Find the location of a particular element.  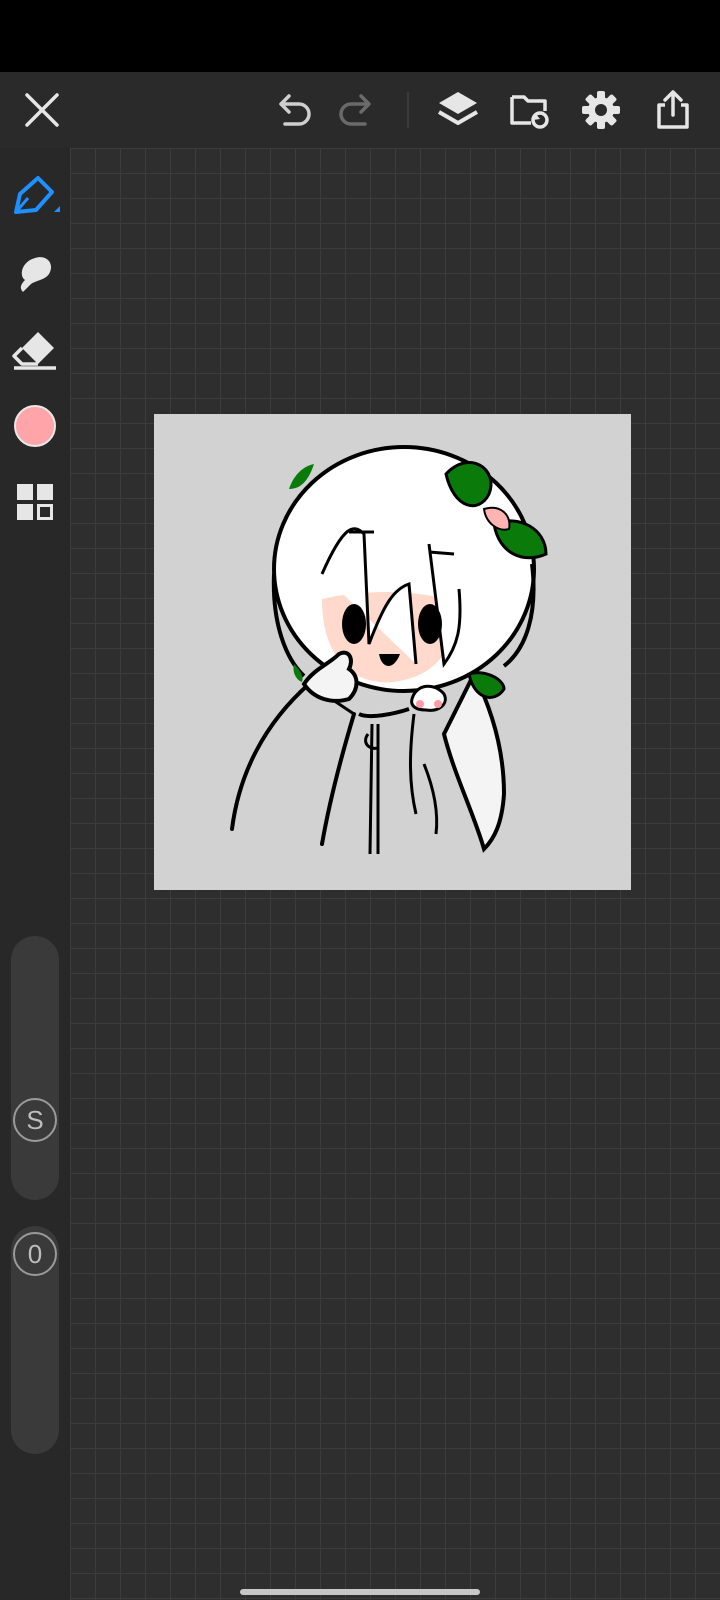

close-button is located at coordinates (42, 110).